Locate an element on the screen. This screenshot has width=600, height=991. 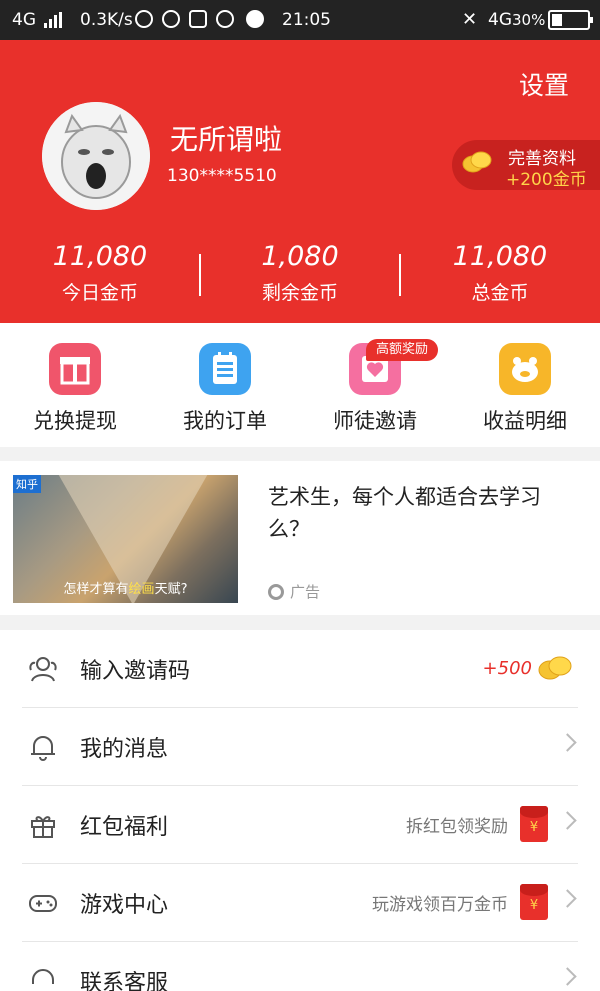
menu-item-label: 红包福利 is located at coordinates (124, 827).